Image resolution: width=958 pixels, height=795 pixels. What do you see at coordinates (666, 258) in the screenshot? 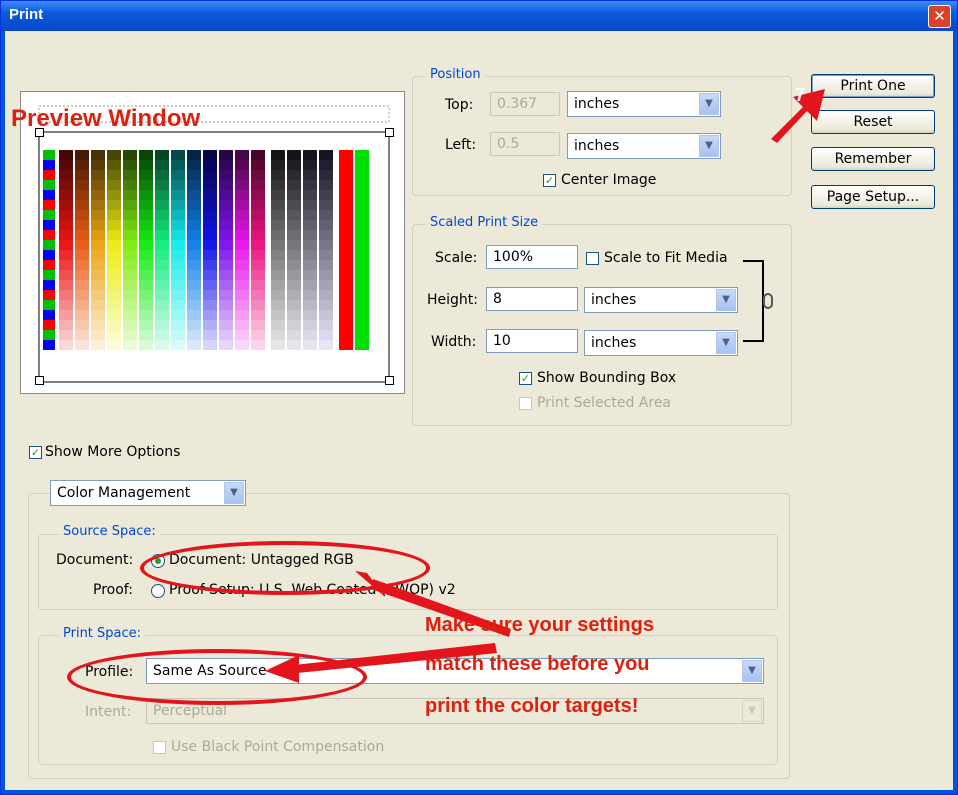
I see `scale-to-fit-label: Scale to Fit Media` at bounding box center [666, 258].